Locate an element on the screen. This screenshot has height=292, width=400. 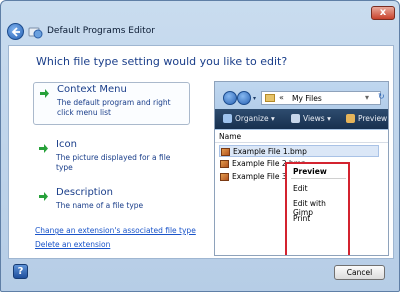
option-title: Description is located at coordinates (84, 192).